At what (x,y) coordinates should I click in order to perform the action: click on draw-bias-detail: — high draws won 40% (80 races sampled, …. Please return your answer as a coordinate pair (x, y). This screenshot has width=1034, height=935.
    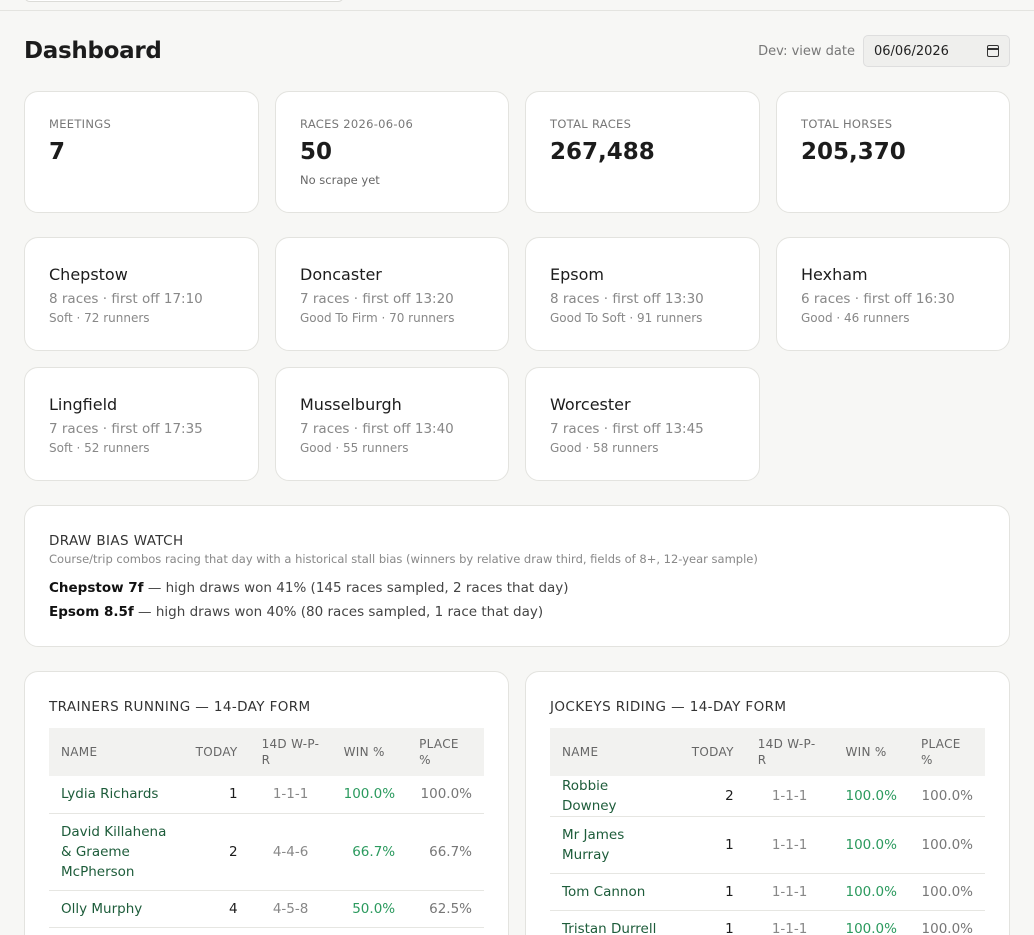
    Looking at the image, I should click on (338, 612).